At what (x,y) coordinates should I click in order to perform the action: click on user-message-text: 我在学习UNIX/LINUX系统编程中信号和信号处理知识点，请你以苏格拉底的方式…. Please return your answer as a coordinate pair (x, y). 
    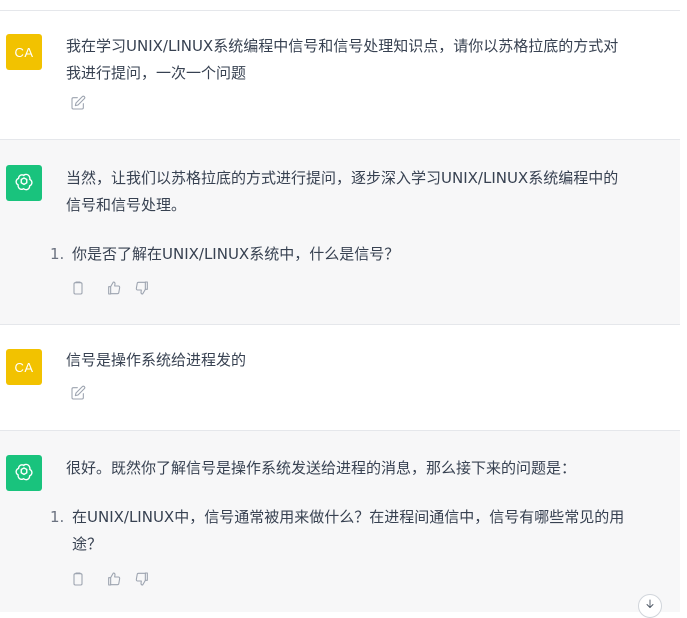
    Looking at the image, I should click on (366, 60).